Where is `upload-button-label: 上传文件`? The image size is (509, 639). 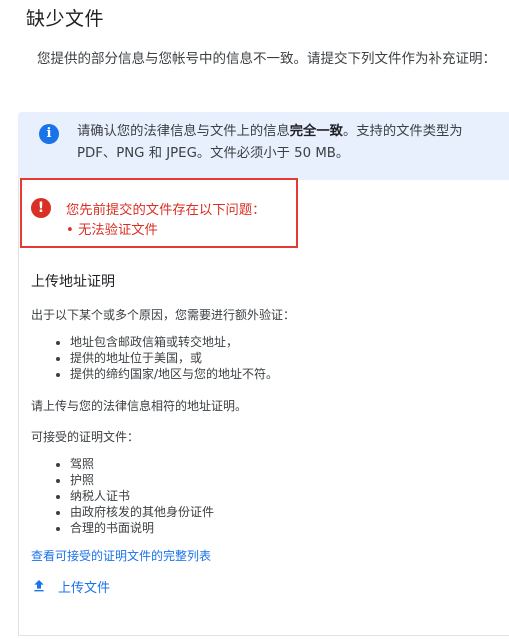
upload-button-label: 上传文件 is located at coordinates (84, 588).